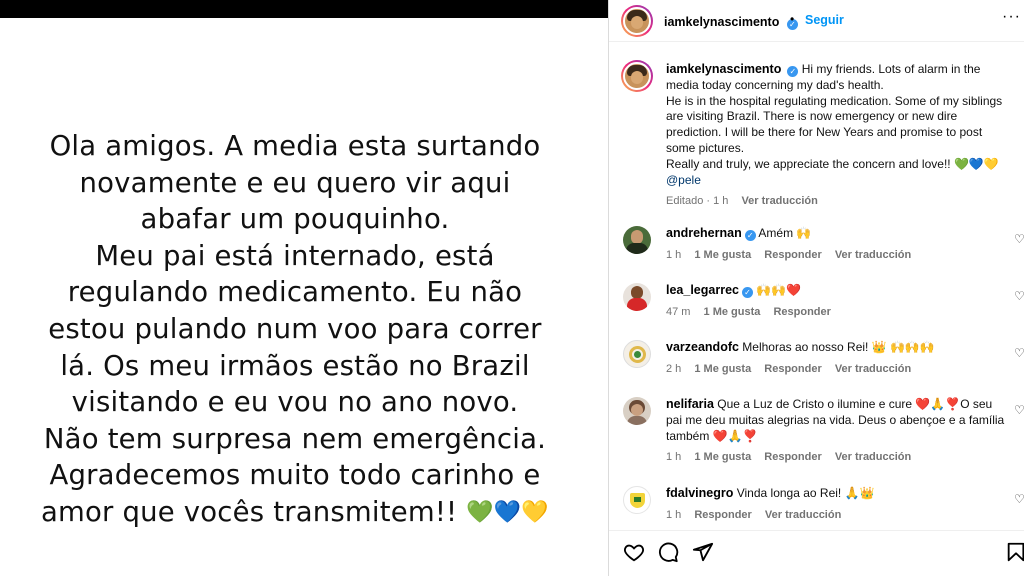 The image size is (1024, 576). What do you see at coordinates (1011, 17) in the screenshot?
I see `more-icon: ···` at bounding box center [1011, 17].